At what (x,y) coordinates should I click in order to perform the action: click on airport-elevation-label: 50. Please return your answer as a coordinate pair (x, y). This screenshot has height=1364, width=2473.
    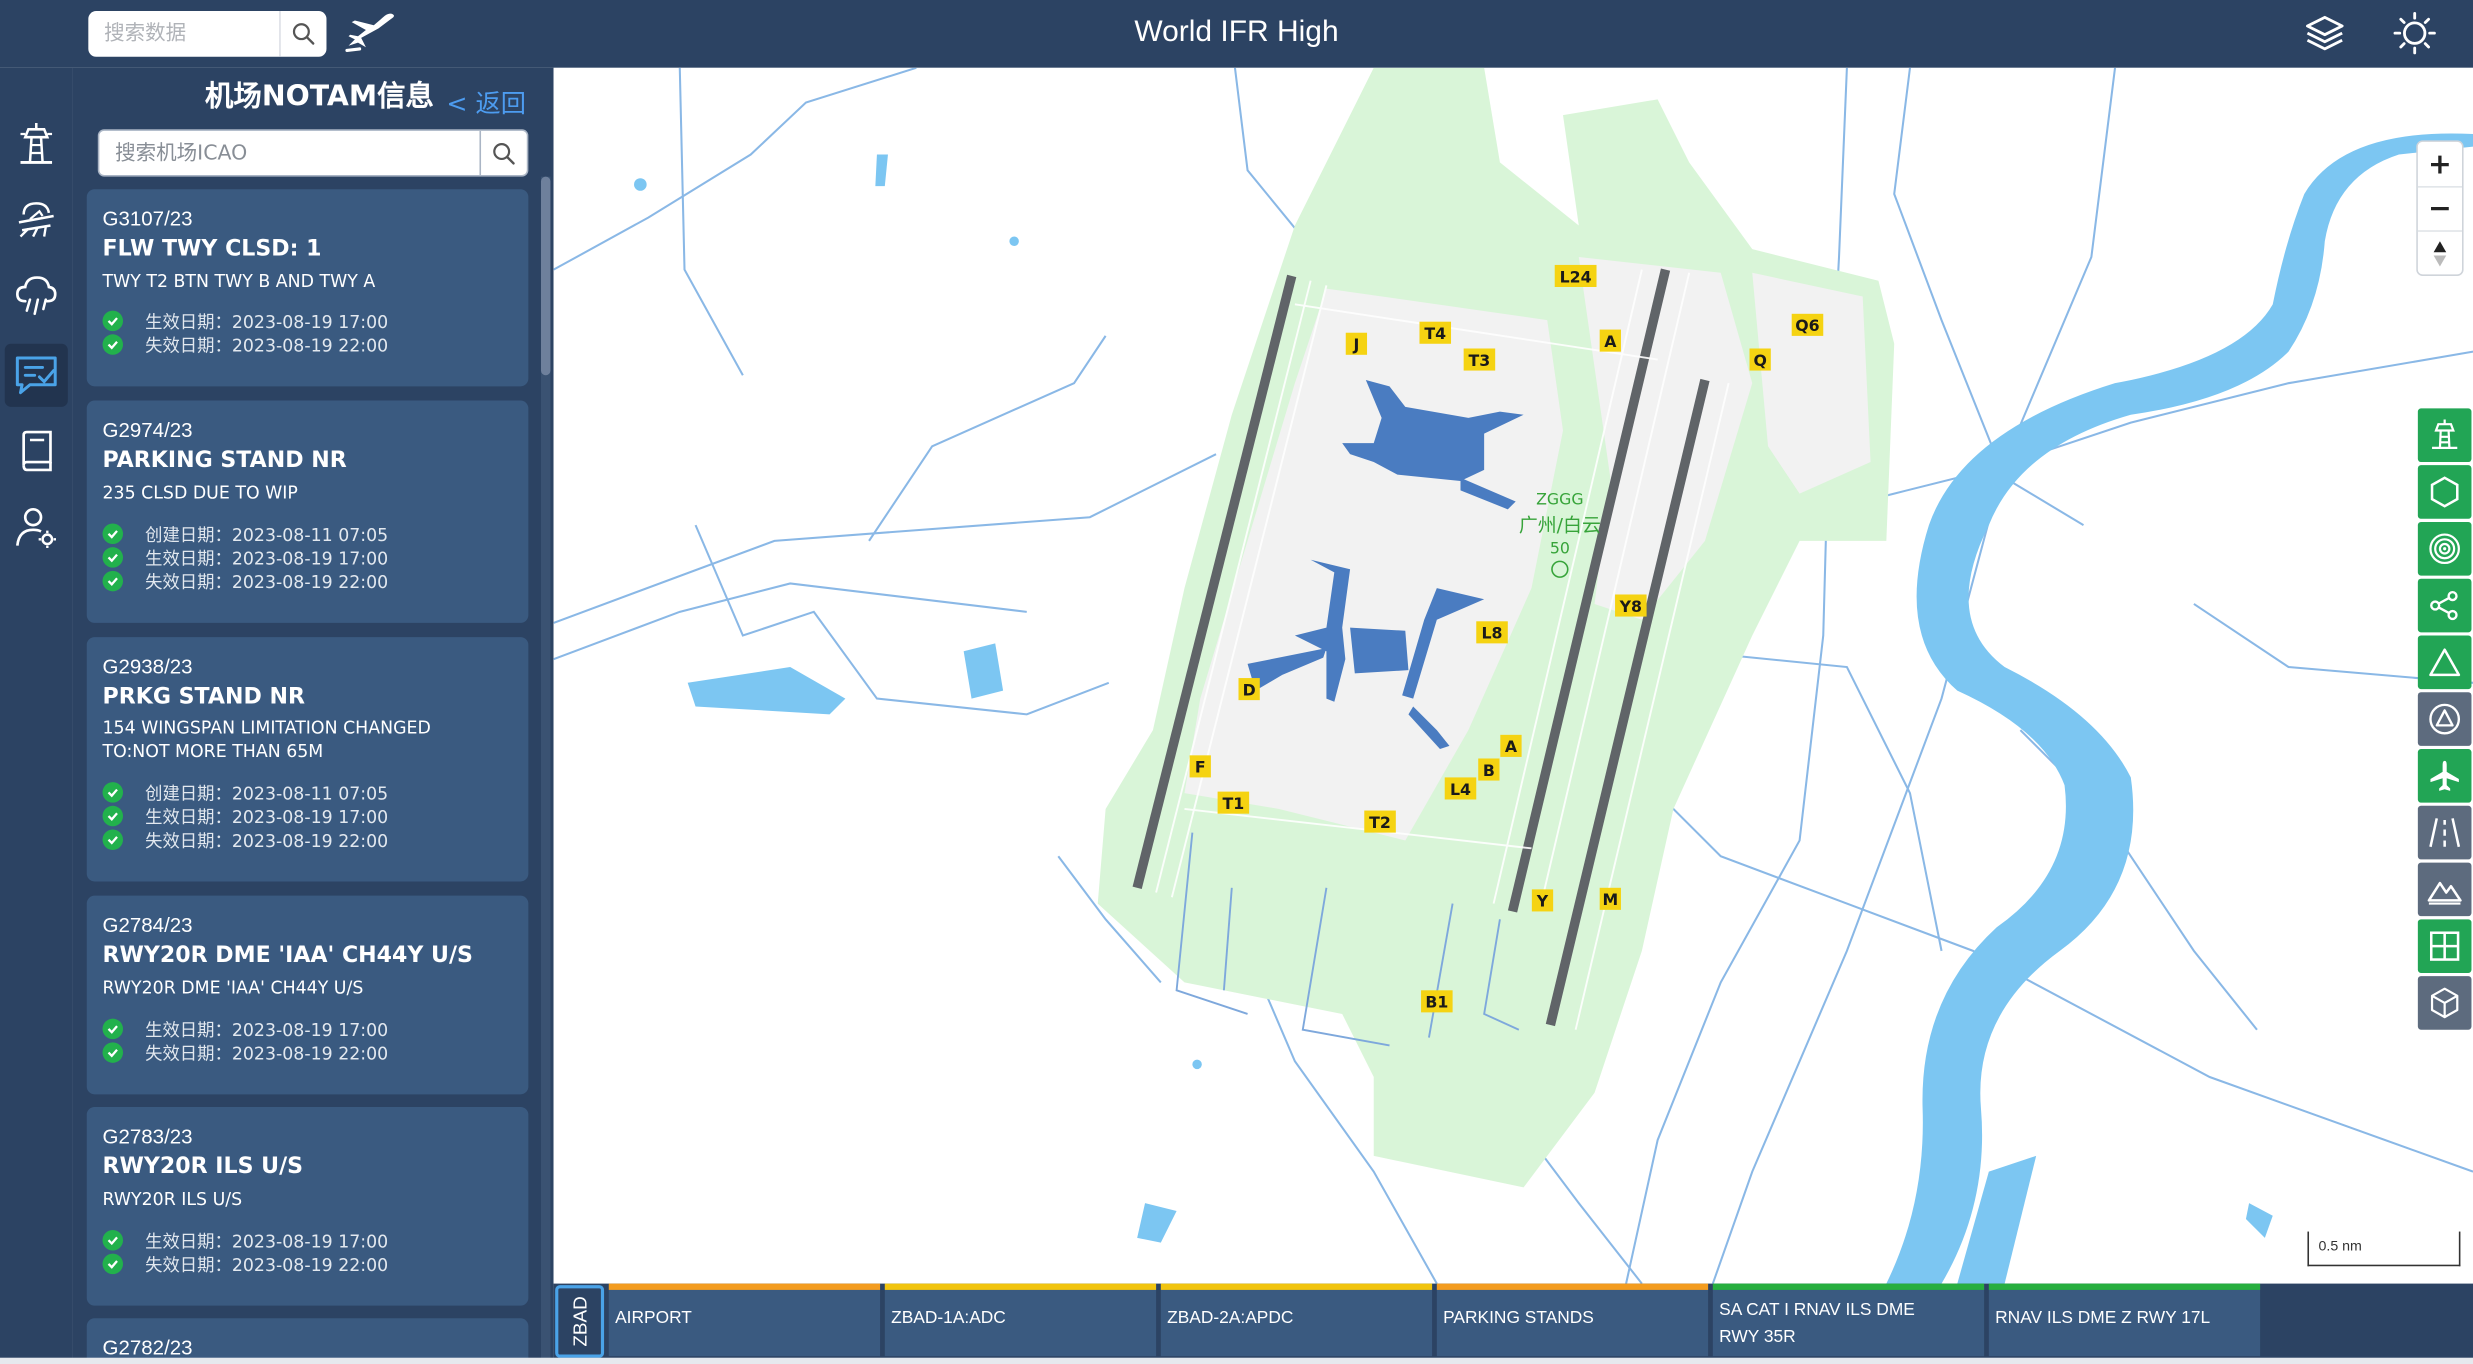
    Looking at the image, I should click on (1560, 547).